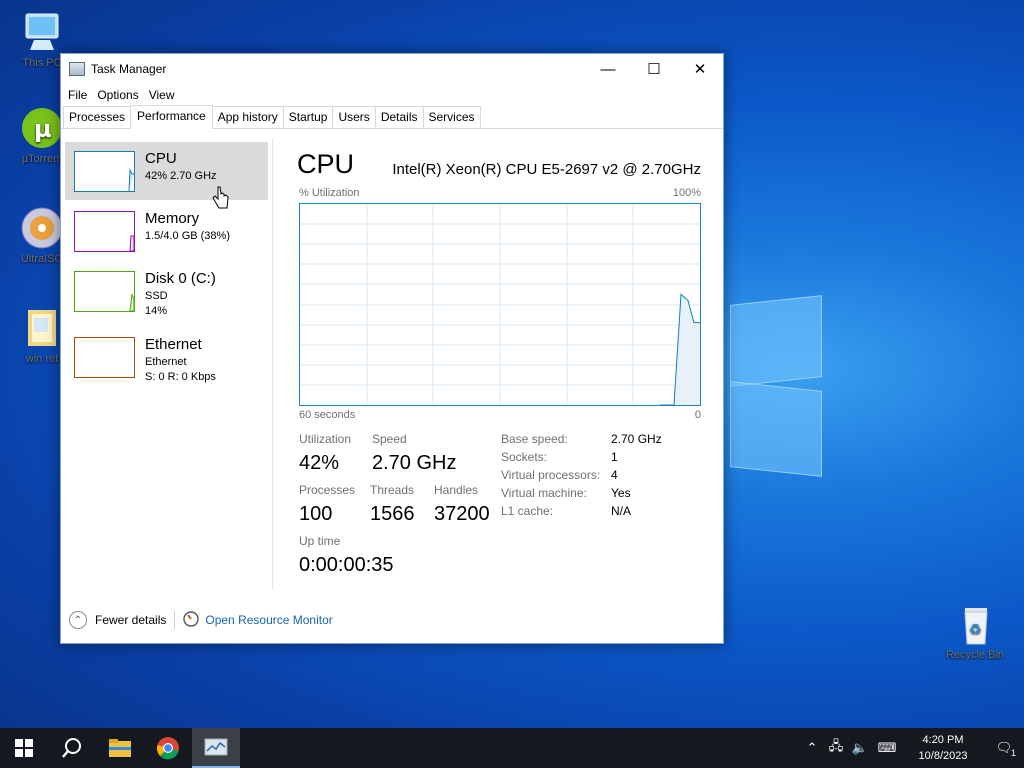  What do you see at coordinates (608, 69) in the screenshot?
I see `minimize-button: —` at bounding box center [608, 69].